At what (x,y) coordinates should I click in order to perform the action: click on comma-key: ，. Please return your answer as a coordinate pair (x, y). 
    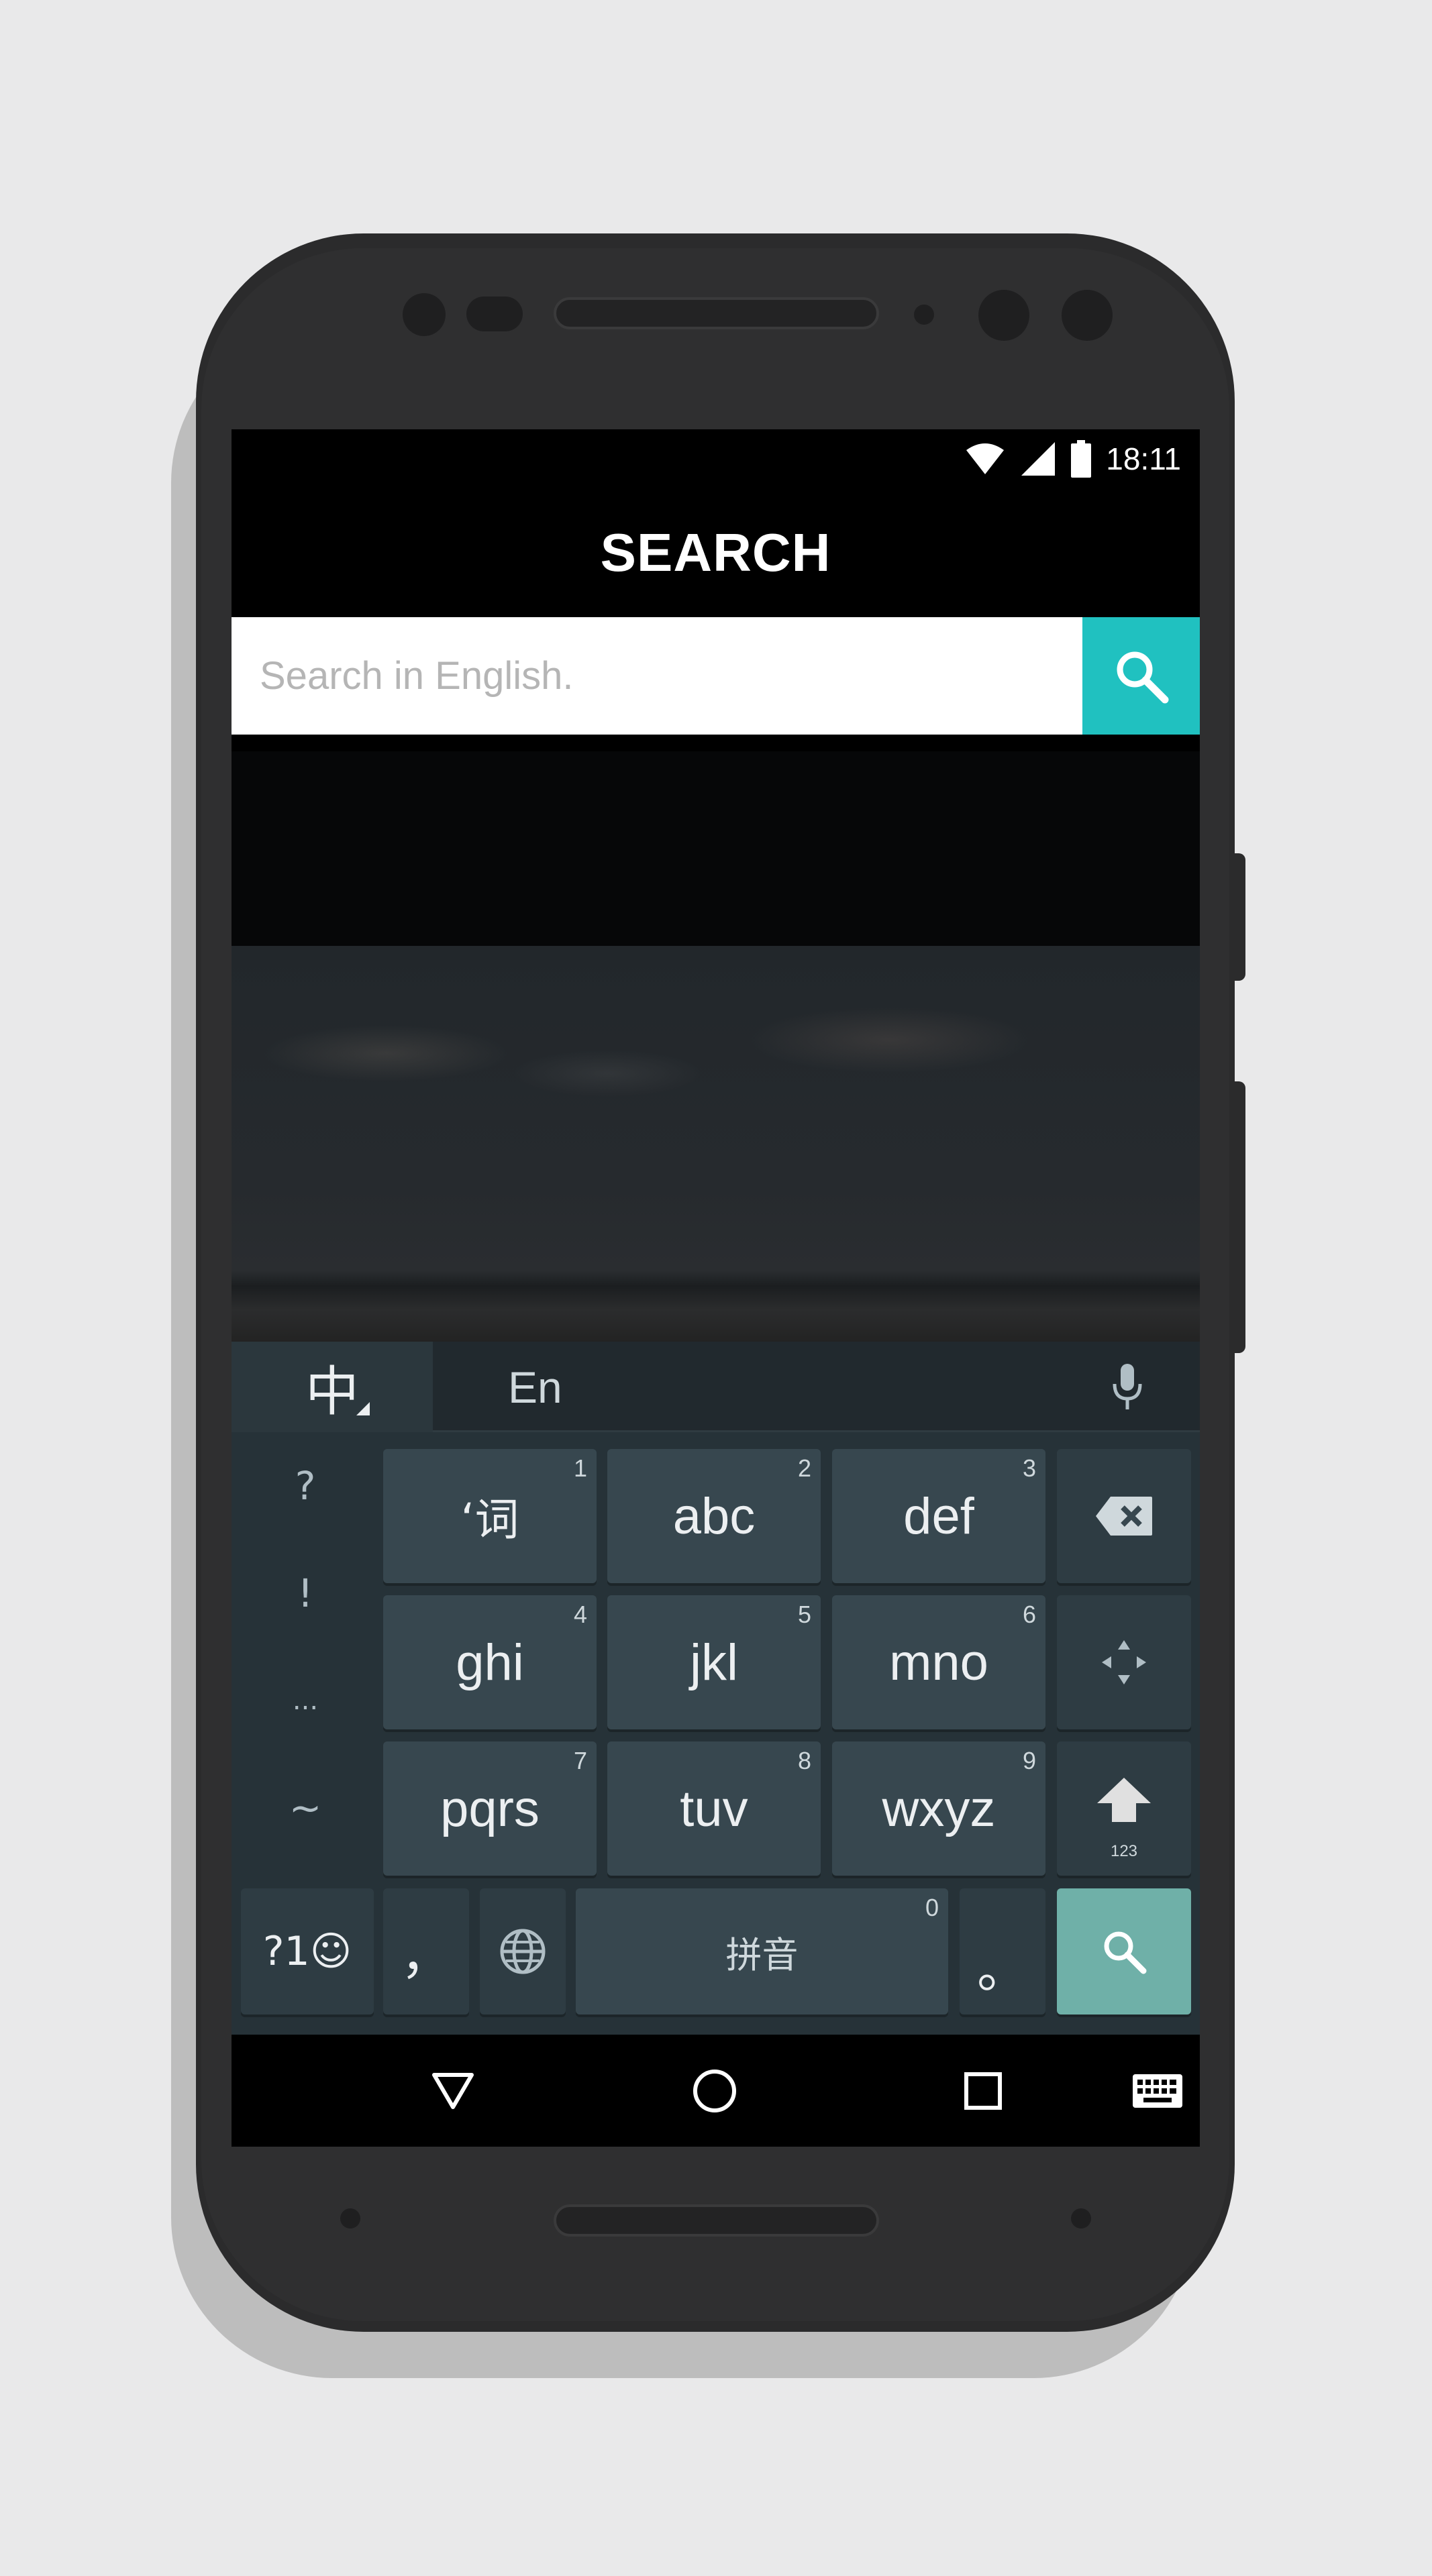
    Looking at the image, I should click on (426, 1951).